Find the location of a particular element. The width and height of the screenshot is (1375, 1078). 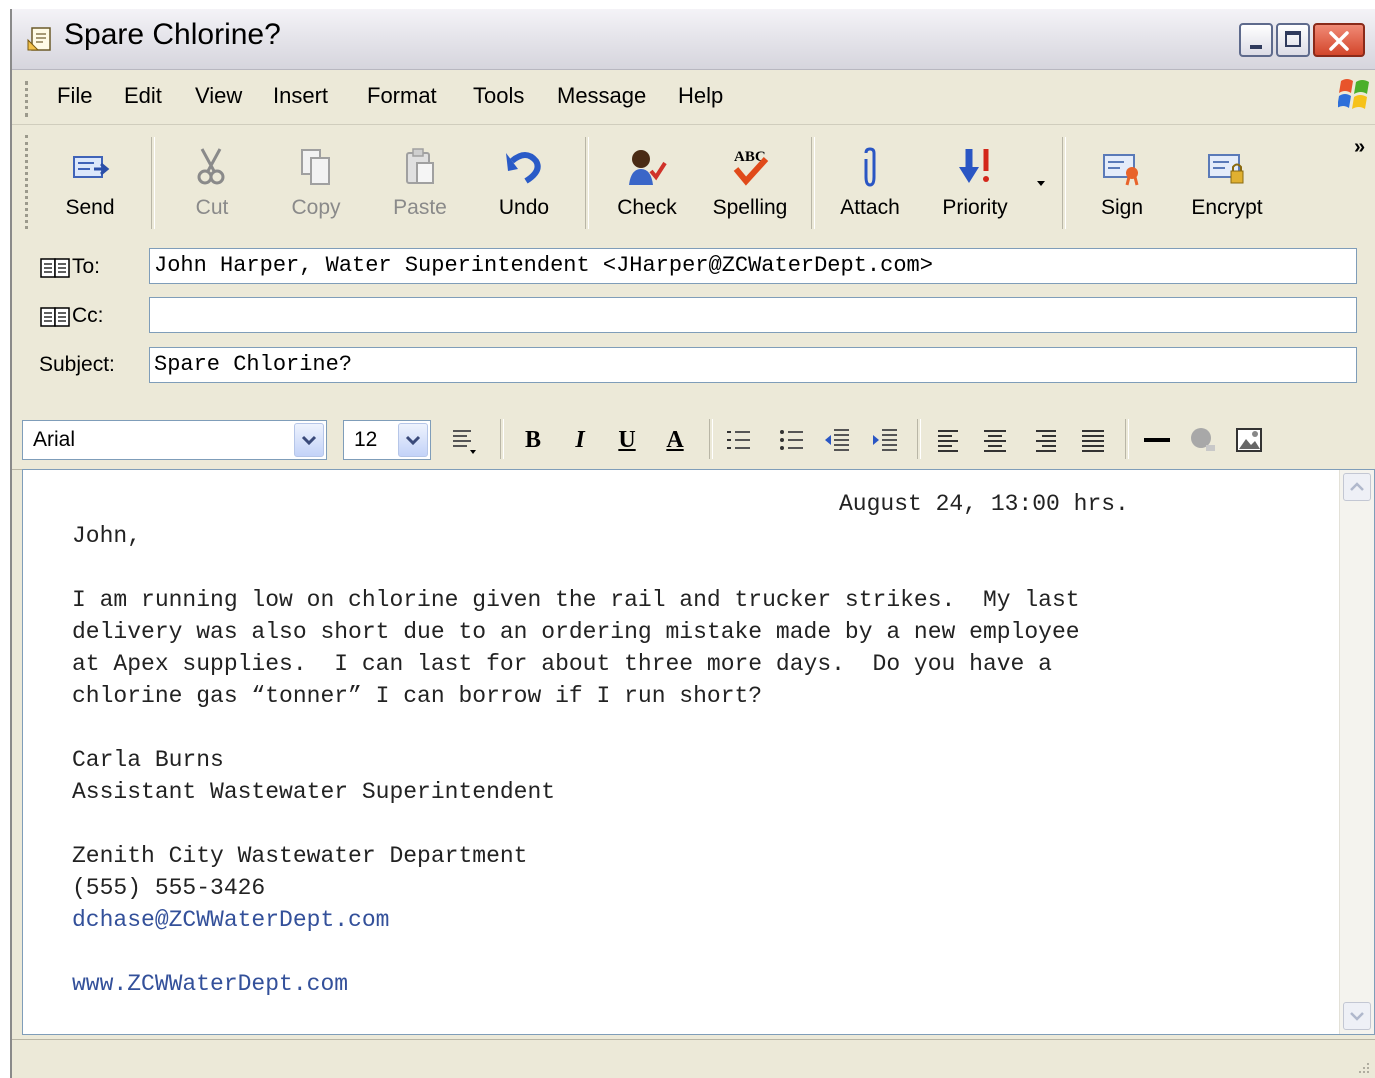

size-dropdown-button is located at coordinates (413, 440).